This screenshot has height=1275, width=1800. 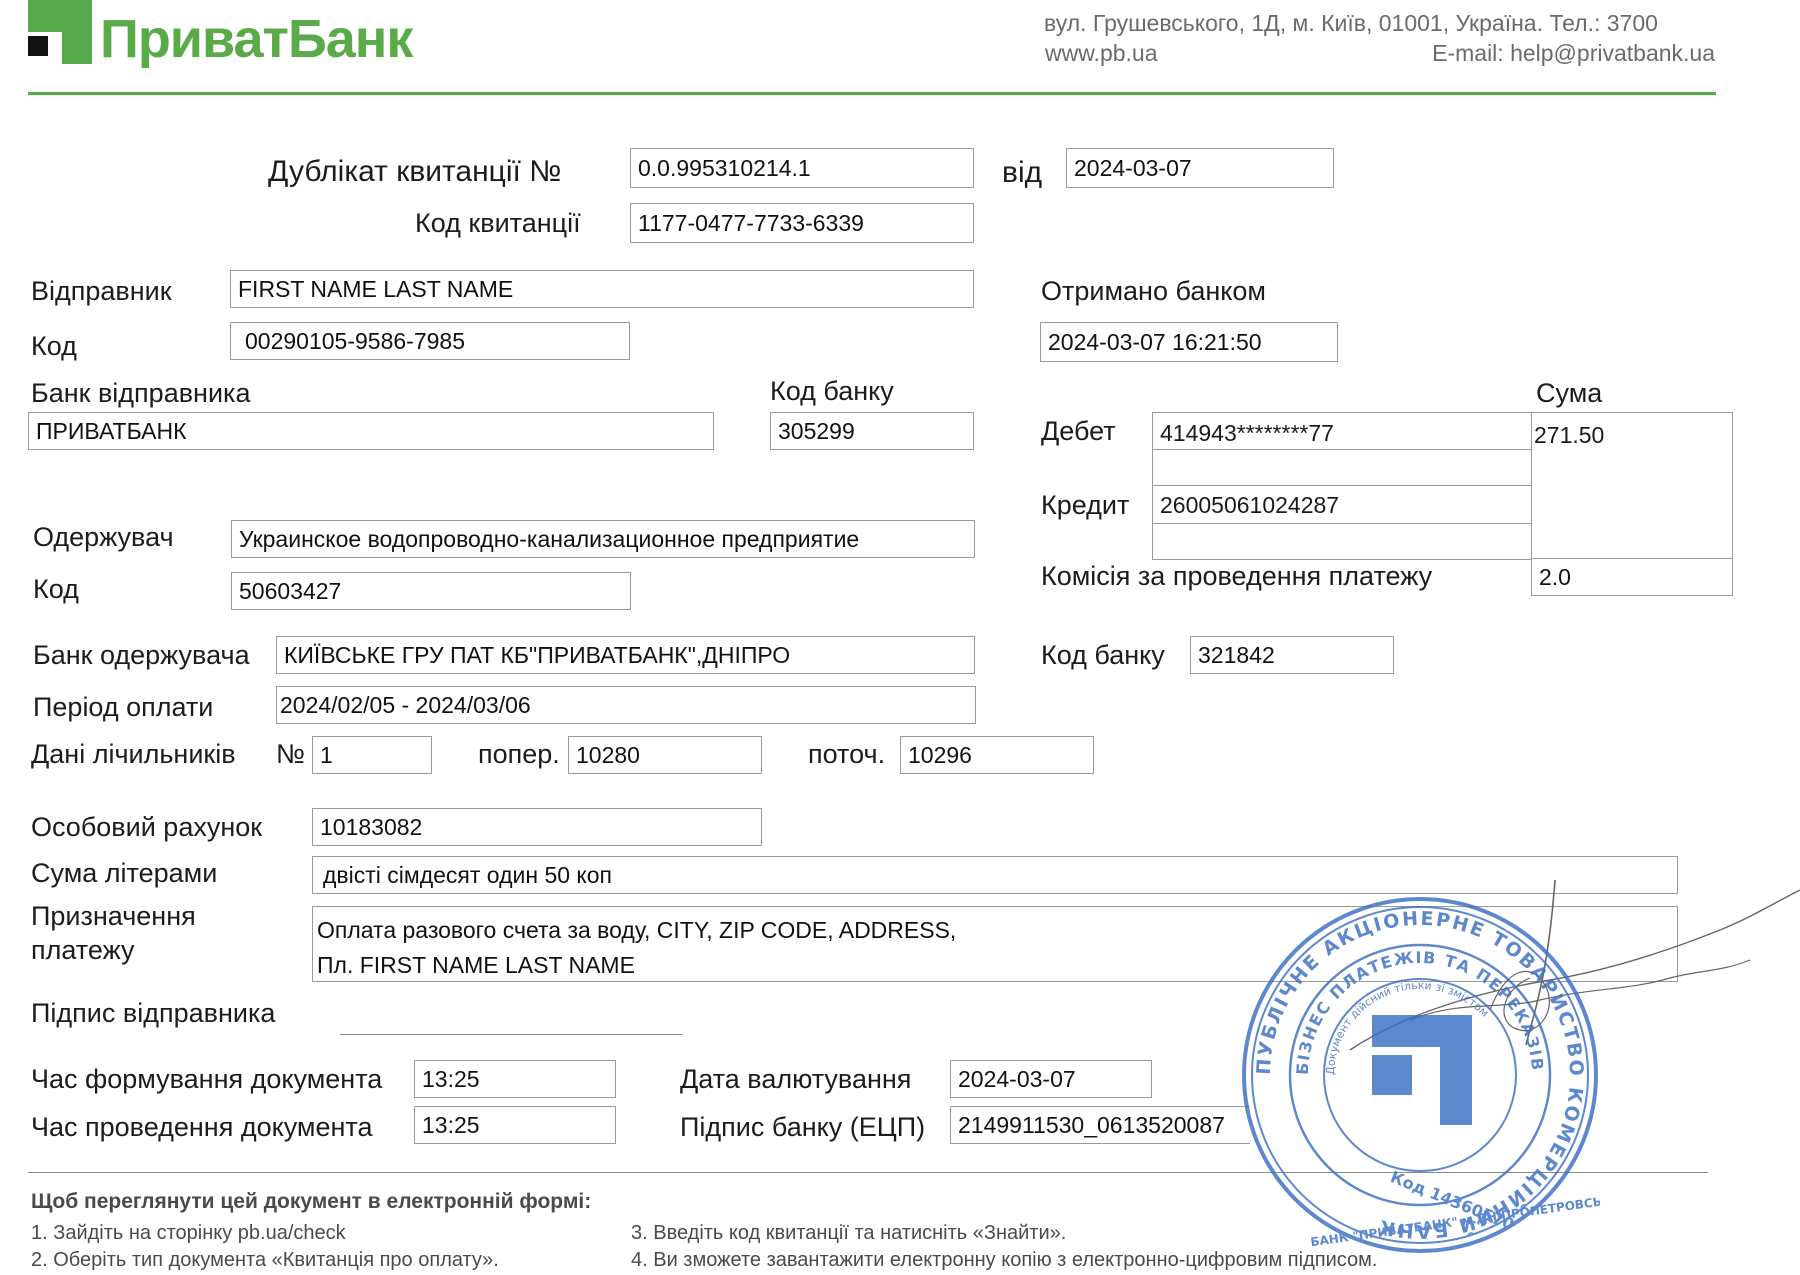 What do you see at coordinates (141, 655) in the screenshot?
I see `recipient-bank-label: Банк одержувача` at bounding box center [141, 655].